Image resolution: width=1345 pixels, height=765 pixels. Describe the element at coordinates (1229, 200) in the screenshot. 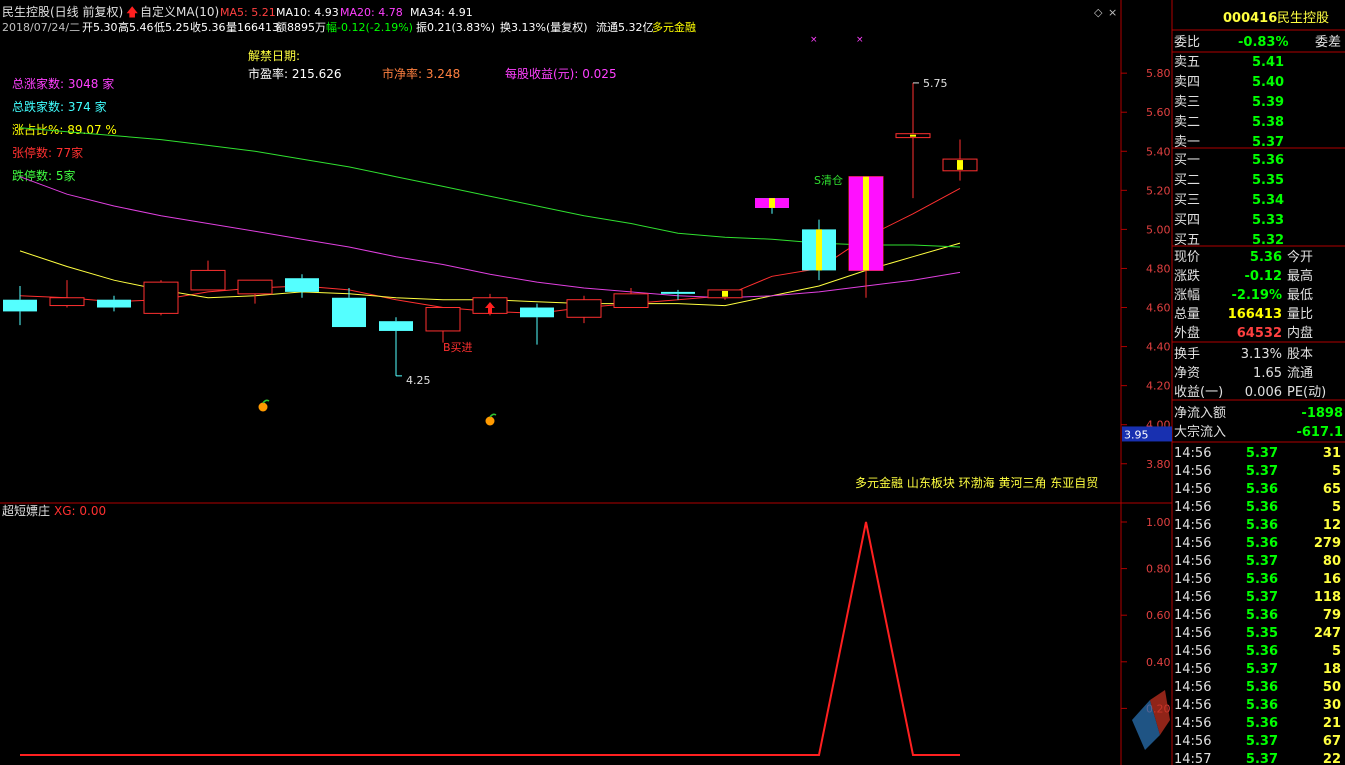

I see `bid-row: 买三 5.34` at that location.